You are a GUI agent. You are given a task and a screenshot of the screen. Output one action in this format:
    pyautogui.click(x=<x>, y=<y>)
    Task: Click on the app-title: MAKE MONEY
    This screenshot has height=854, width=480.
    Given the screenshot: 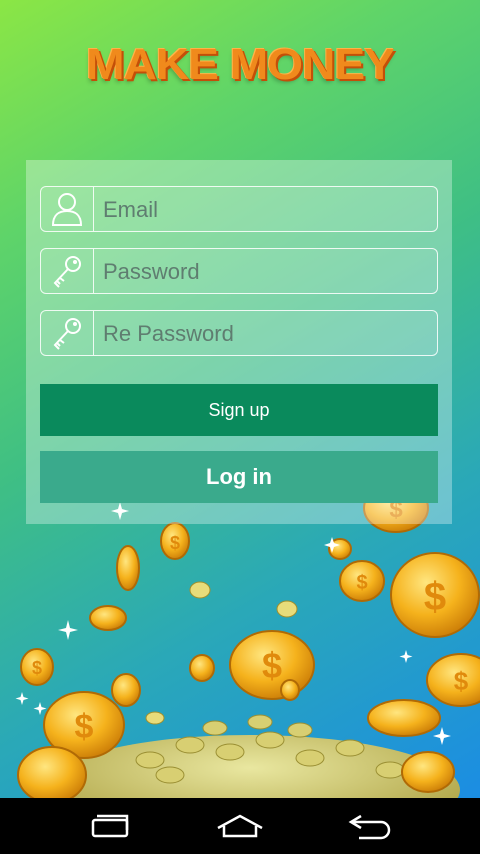 What is the action you would take?
    pyautogui.click(x=240, y=64)
    